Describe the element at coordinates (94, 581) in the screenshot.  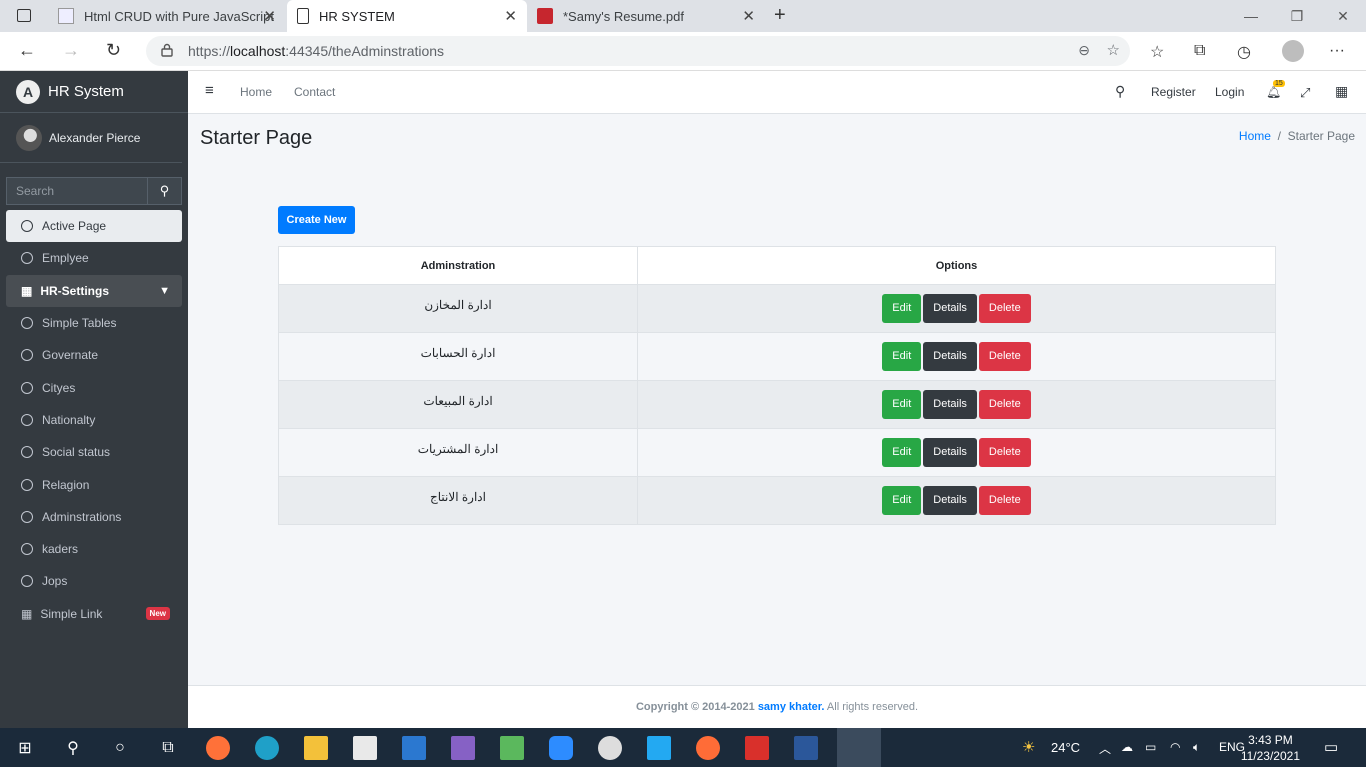
I see `sidebar-item-jops: Jops` at that location.